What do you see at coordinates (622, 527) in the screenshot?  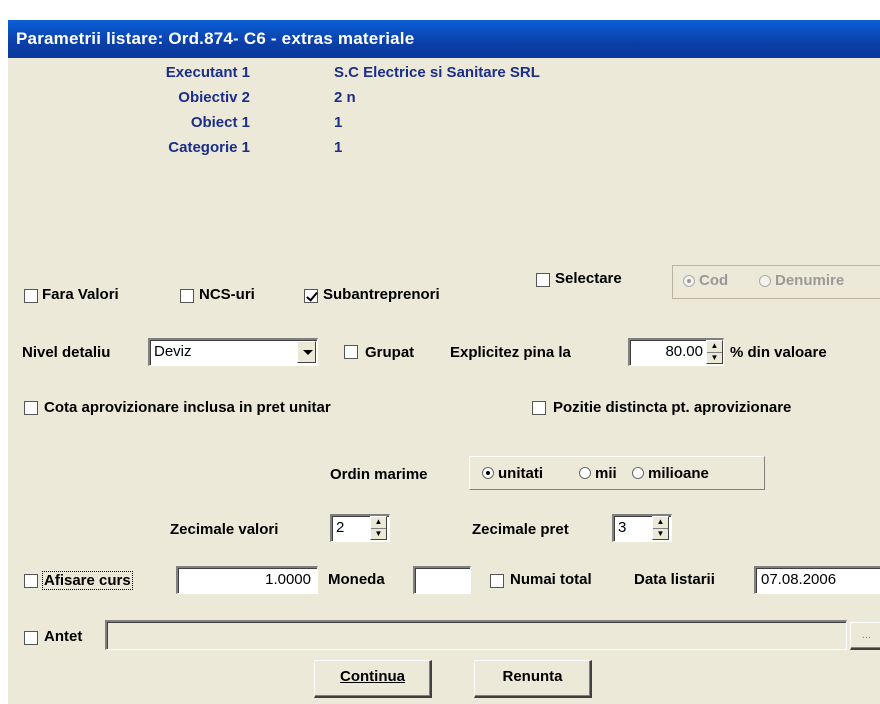 I see `zecimale-pret-value: 3` at bounding box center [622, 527].